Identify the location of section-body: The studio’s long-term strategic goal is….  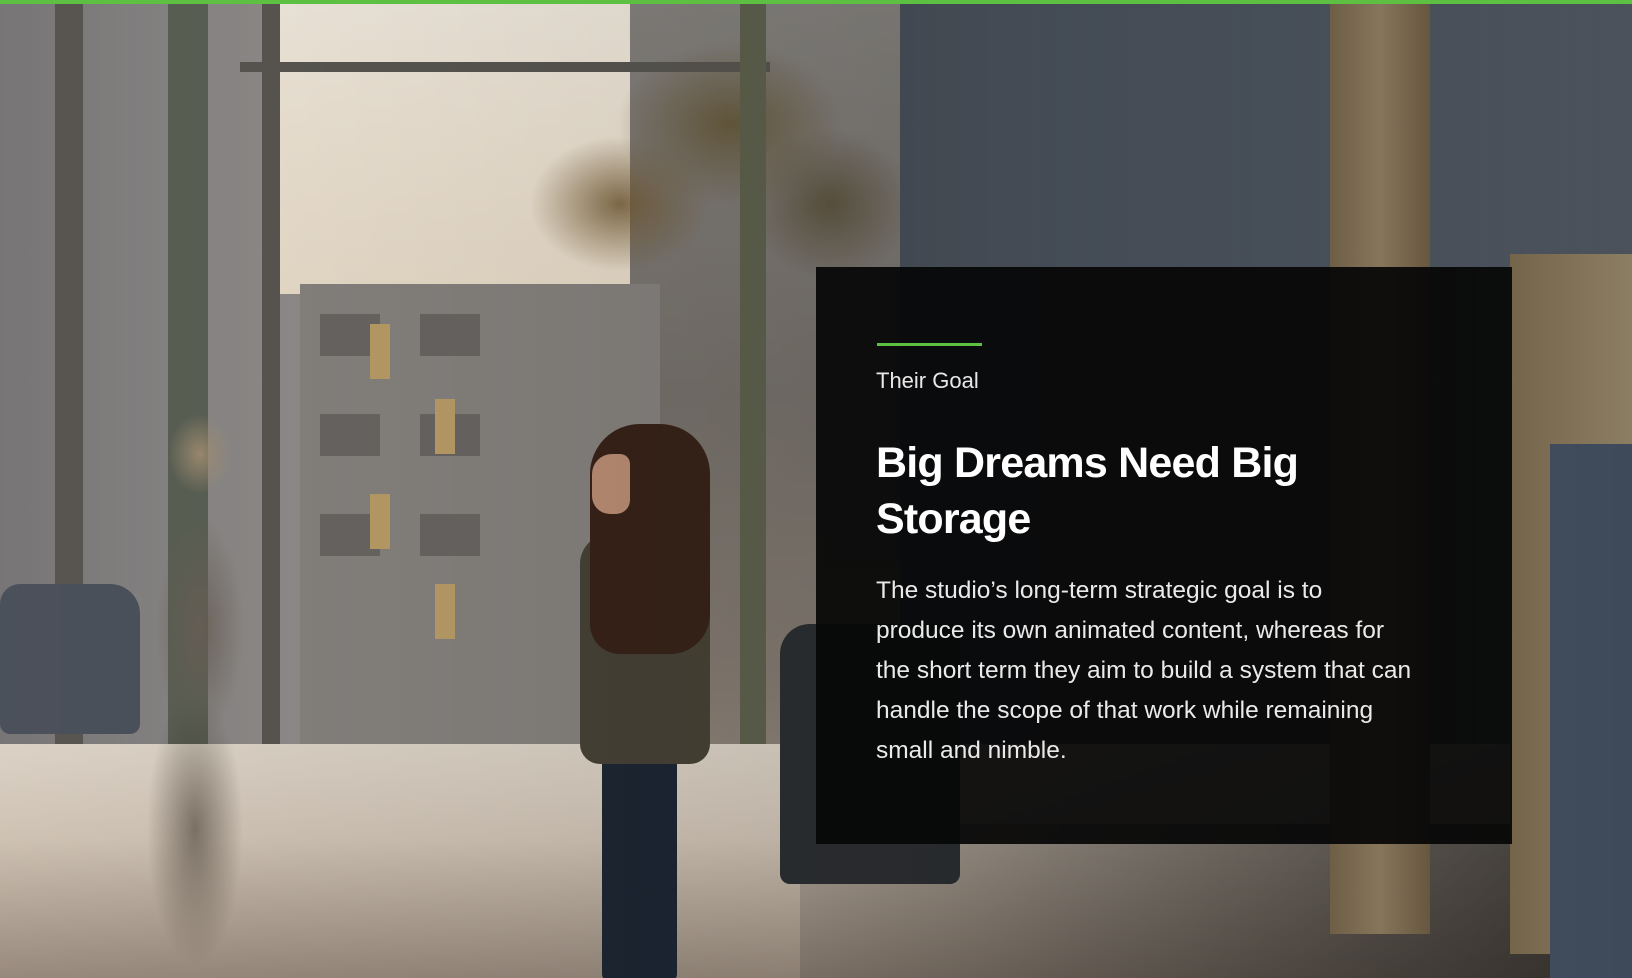
(1144, 670).